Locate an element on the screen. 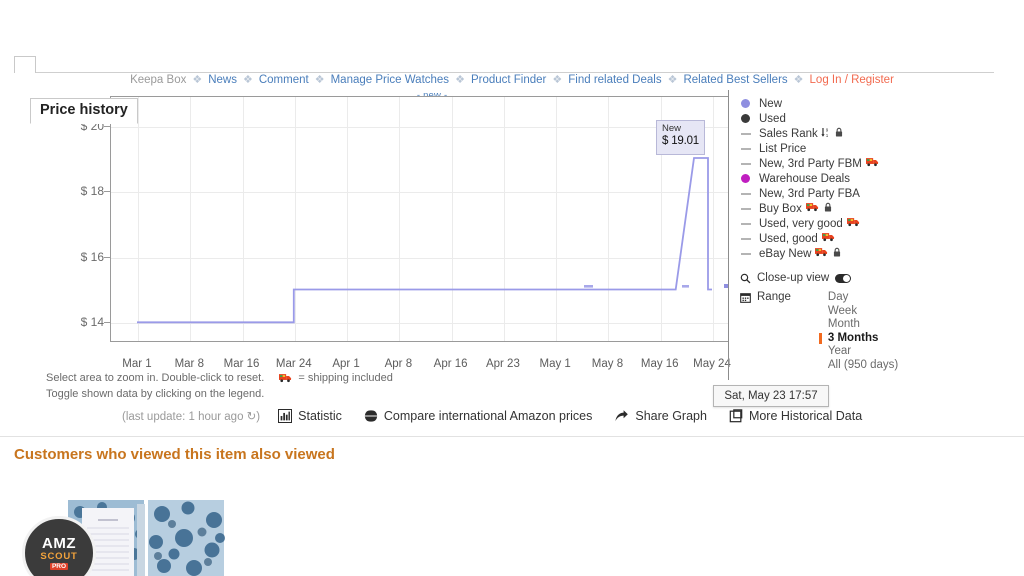 Image resolution: width=1024 pixels, height=576 pixels. sort-order-icon: 91 is located at coordinates (825, 134).